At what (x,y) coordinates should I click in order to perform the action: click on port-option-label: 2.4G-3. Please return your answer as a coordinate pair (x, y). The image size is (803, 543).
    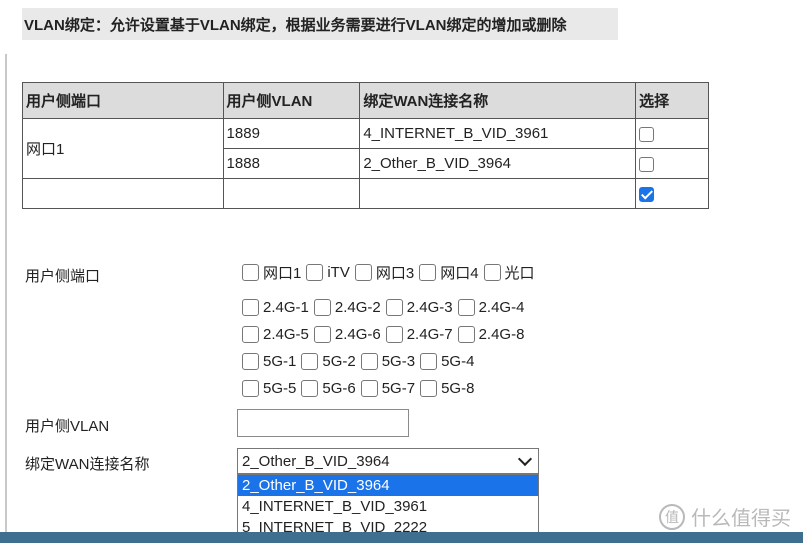
    Looking at the image, I should click on (429, 307).